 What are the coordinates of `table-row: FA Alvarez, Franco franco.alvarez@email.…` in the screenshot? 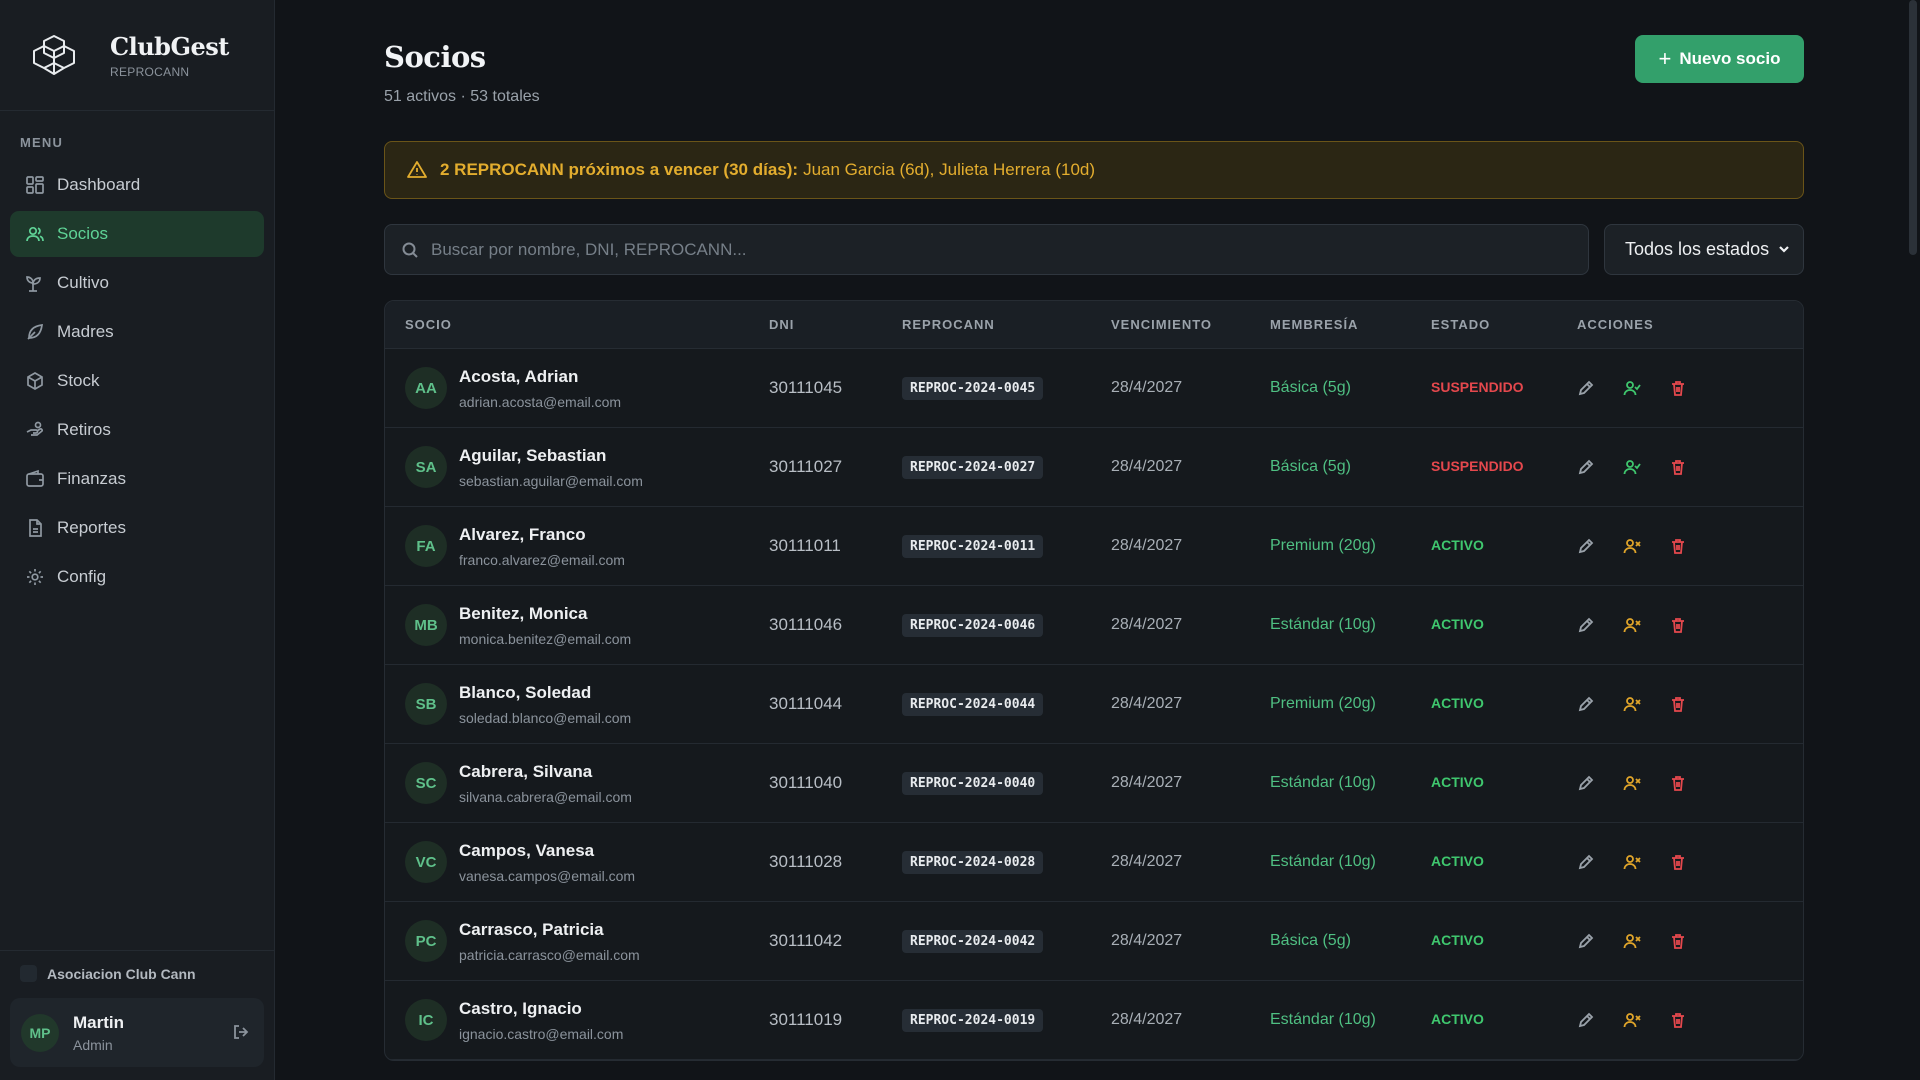 It's located at (1094, 546).